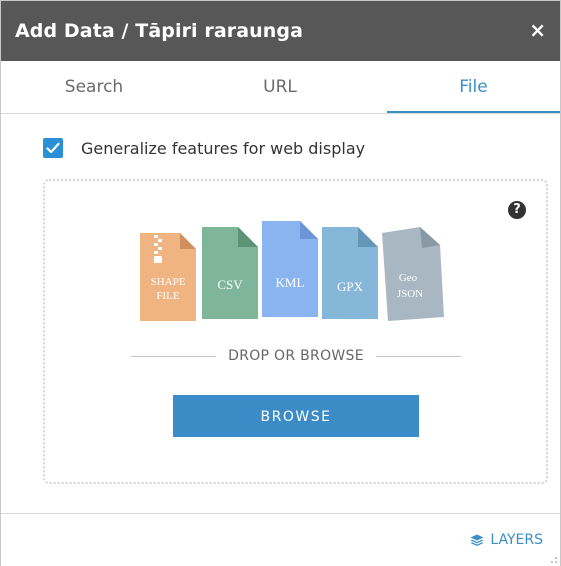  I want to click on kml-doc-icon: KML, so click(290, 269).